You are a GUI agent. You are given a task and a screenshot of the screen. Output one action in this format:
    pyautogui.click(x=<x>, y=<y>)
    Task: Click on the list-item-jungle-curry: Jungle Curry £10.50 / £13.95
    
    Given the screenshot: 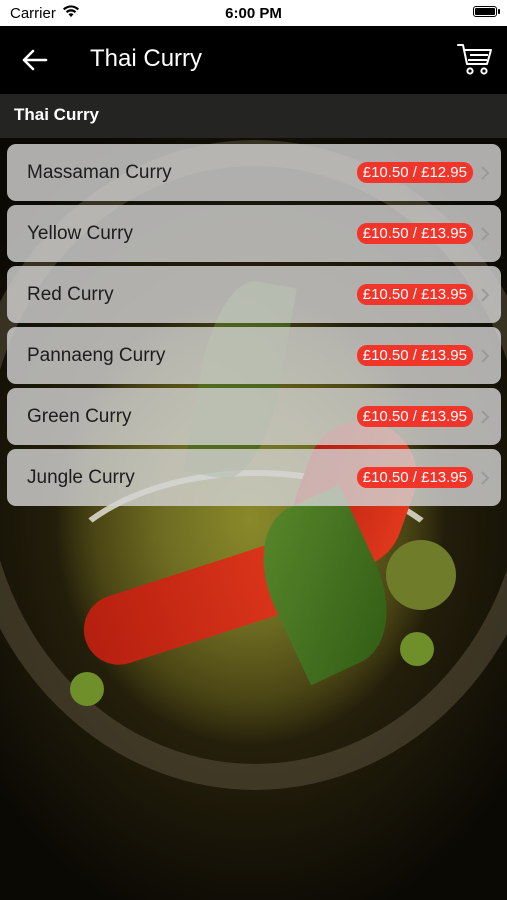 What is the action you would take?
    pyautogui.click(x=254, y=477)
    